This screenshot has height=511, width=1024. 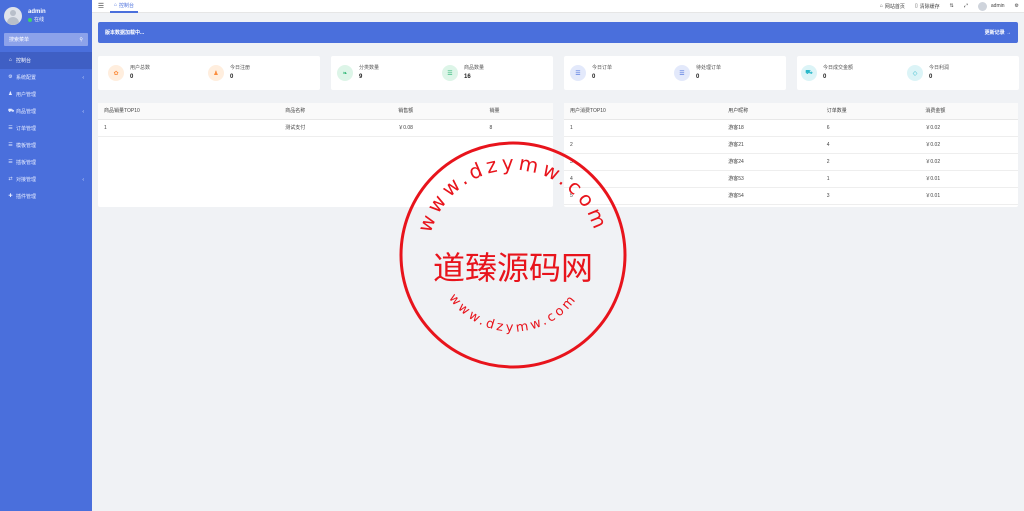 What do you see at coordinates (771, 128) in the screenshot?
I see `table-cell: 游客18` at bounding box center [771, 128].